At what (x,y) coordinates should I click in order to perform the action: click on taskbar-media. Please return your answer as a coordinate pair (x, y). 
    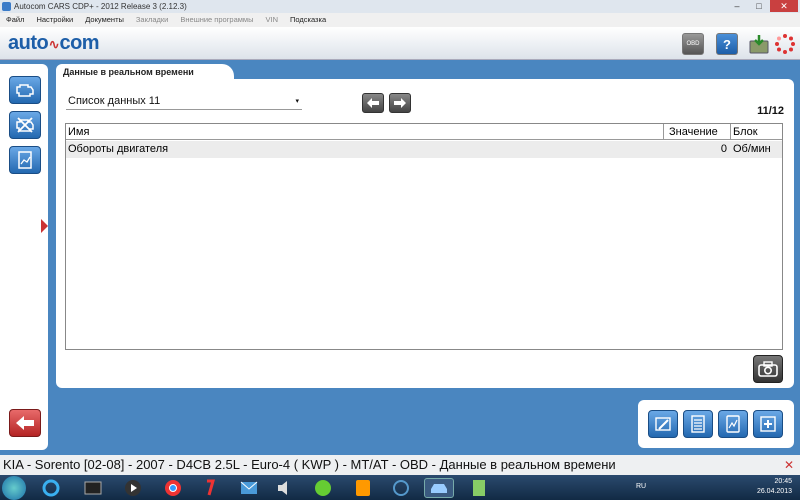
    Looking at the image, I should click on (93, 488).